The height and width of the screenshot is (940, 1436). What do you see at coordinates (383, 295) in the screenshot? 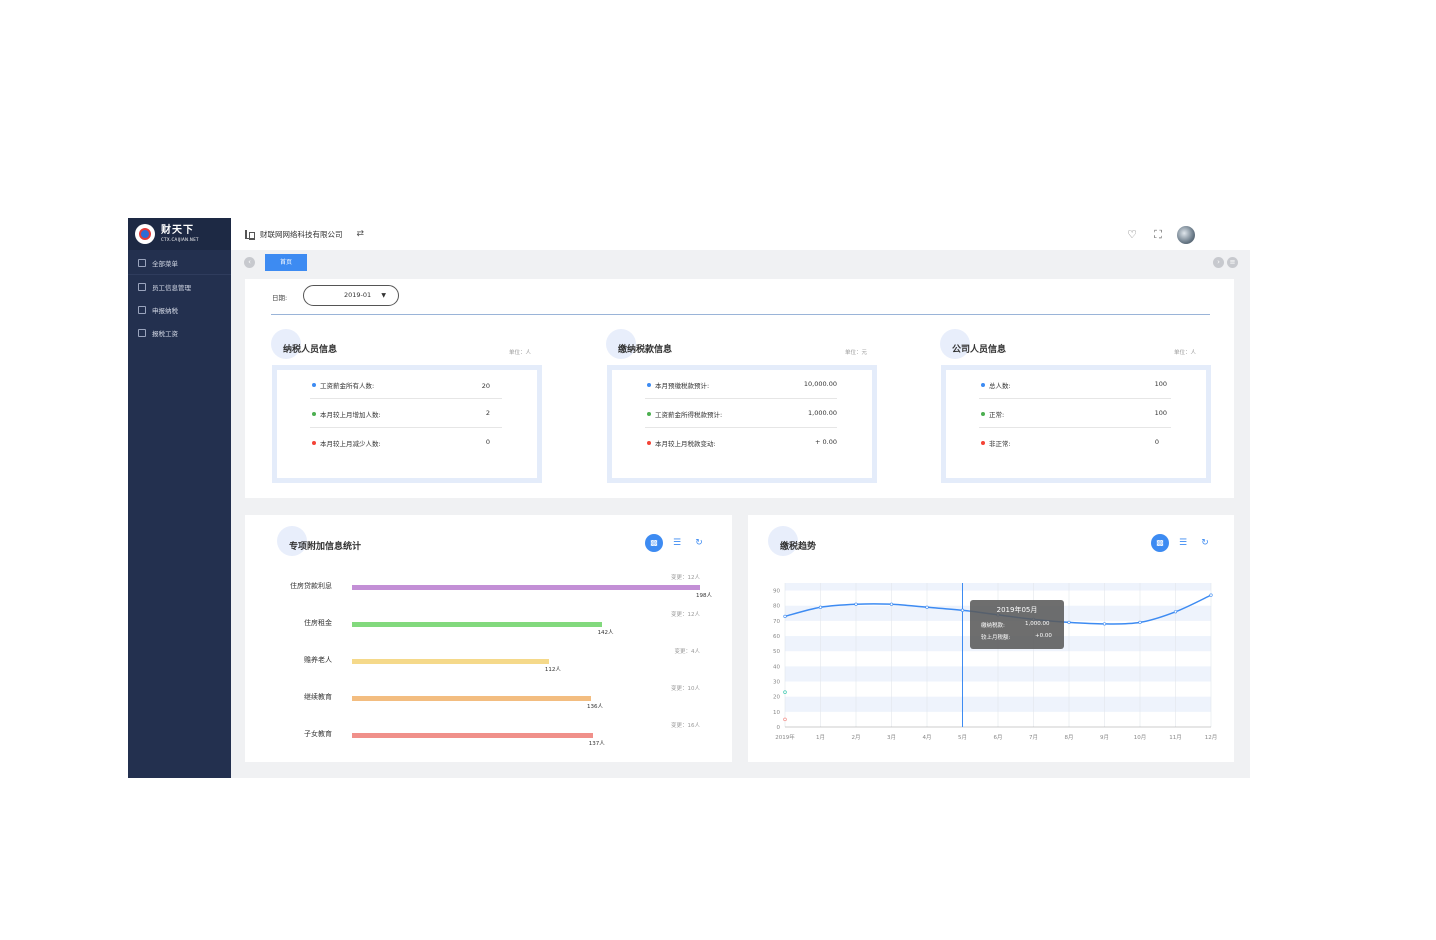
I see `chevron-down-icon: ▼` at bounding box center [383, 295].